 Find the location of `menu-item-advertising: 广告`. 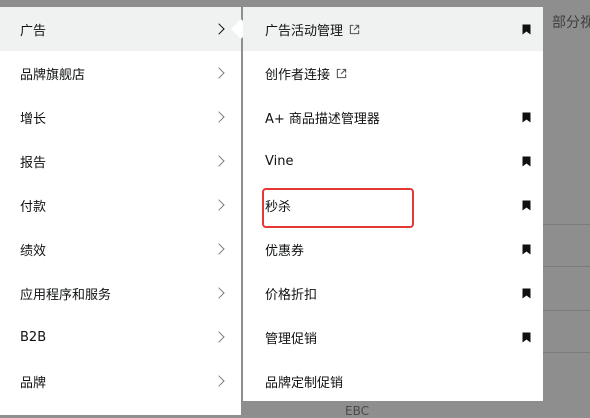

menu-item-advertising: 广告 is located at coordinates (120, 29).